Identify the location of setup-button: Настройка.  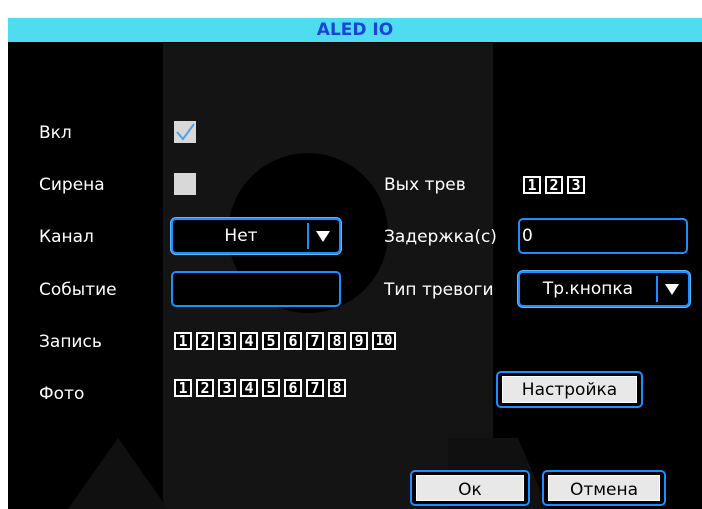
(569, 389).